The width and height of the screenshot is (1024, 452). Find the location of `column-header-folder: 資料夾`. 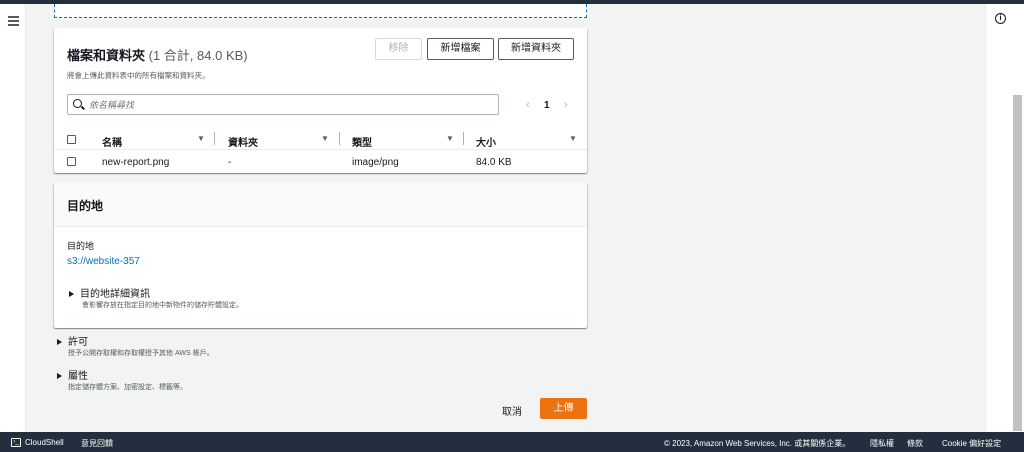

column-header-folder: 資料夾 is located at coordinates (243, 141).